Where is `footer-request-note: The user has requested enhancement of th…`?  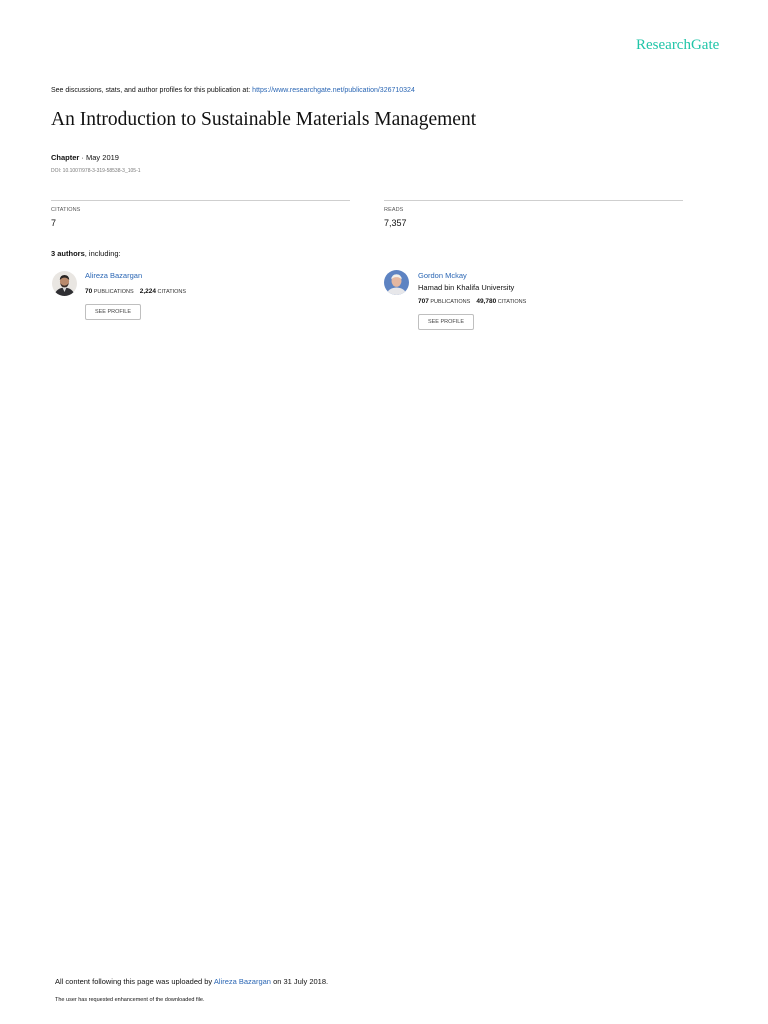 footer-request-note: The user has requested enhancement of th… is located at coordinates (130, 1000).